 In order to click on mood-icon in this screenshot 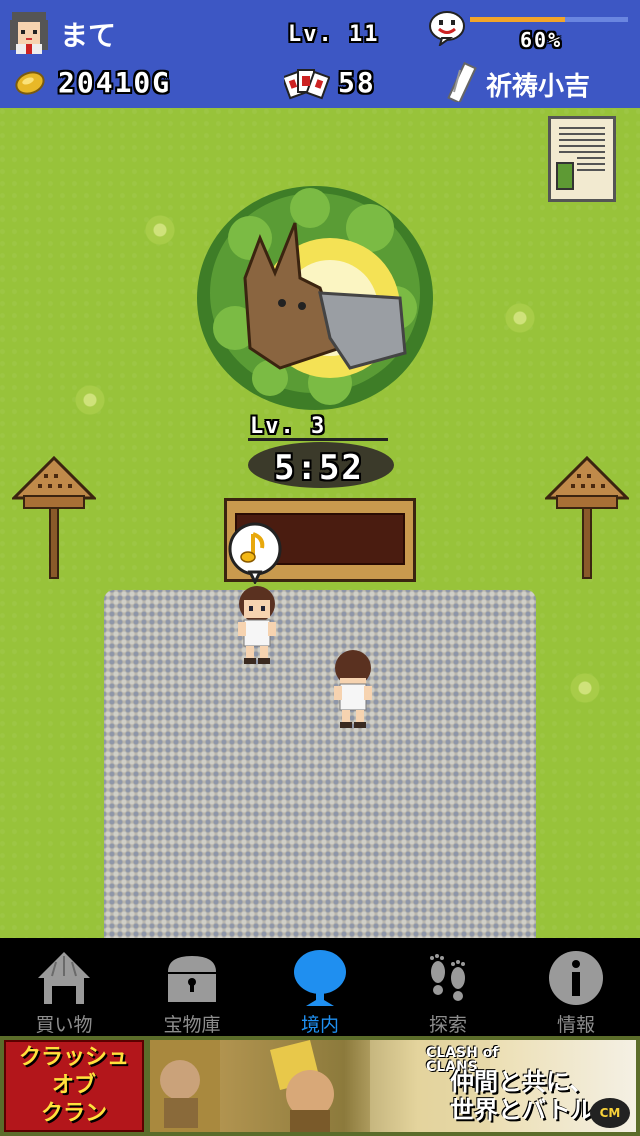, I will do `click(447, 29)`.